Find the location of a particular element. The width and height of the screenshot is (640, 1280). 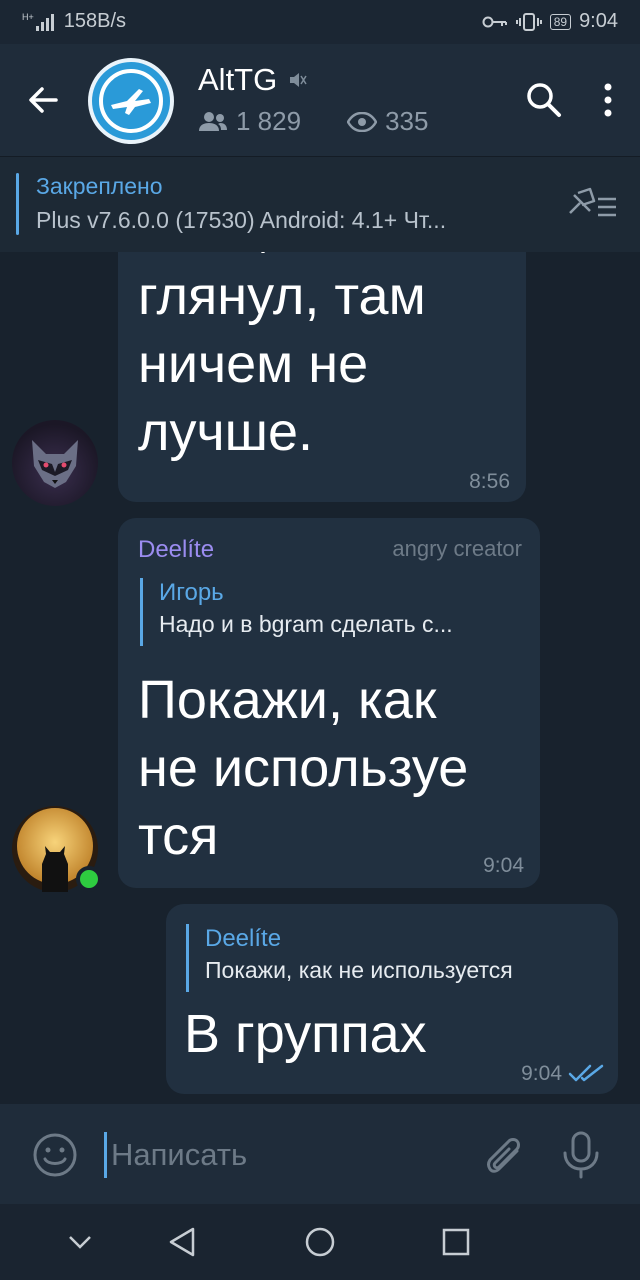

status-bar: H+ 158B/s 89 9:04 is located at coordinates (320, 22).